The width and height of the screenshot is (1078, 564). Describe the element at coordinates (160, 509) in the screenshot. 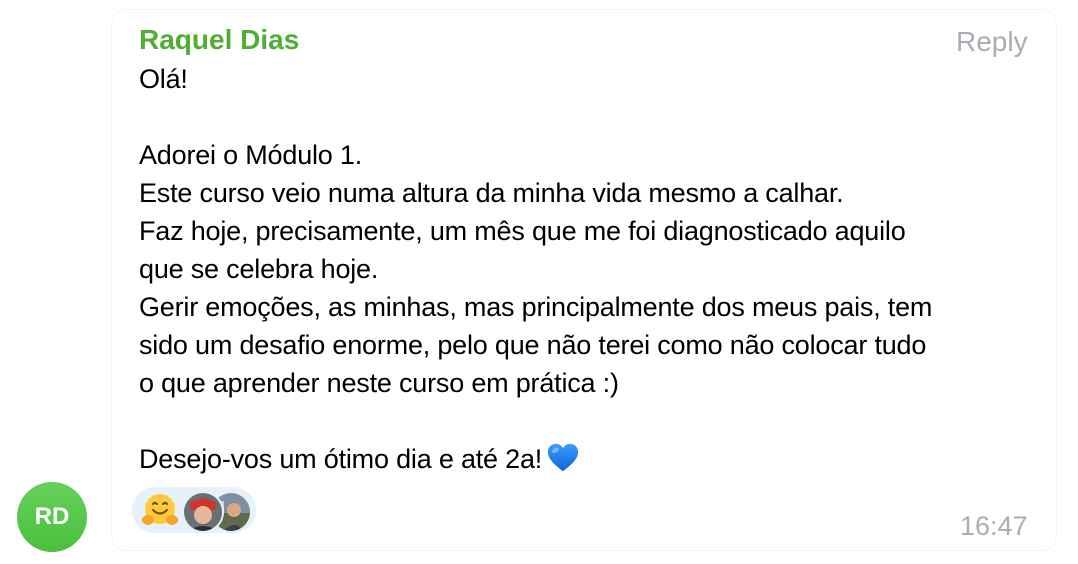

I see `hugging-face-icon` at that location.